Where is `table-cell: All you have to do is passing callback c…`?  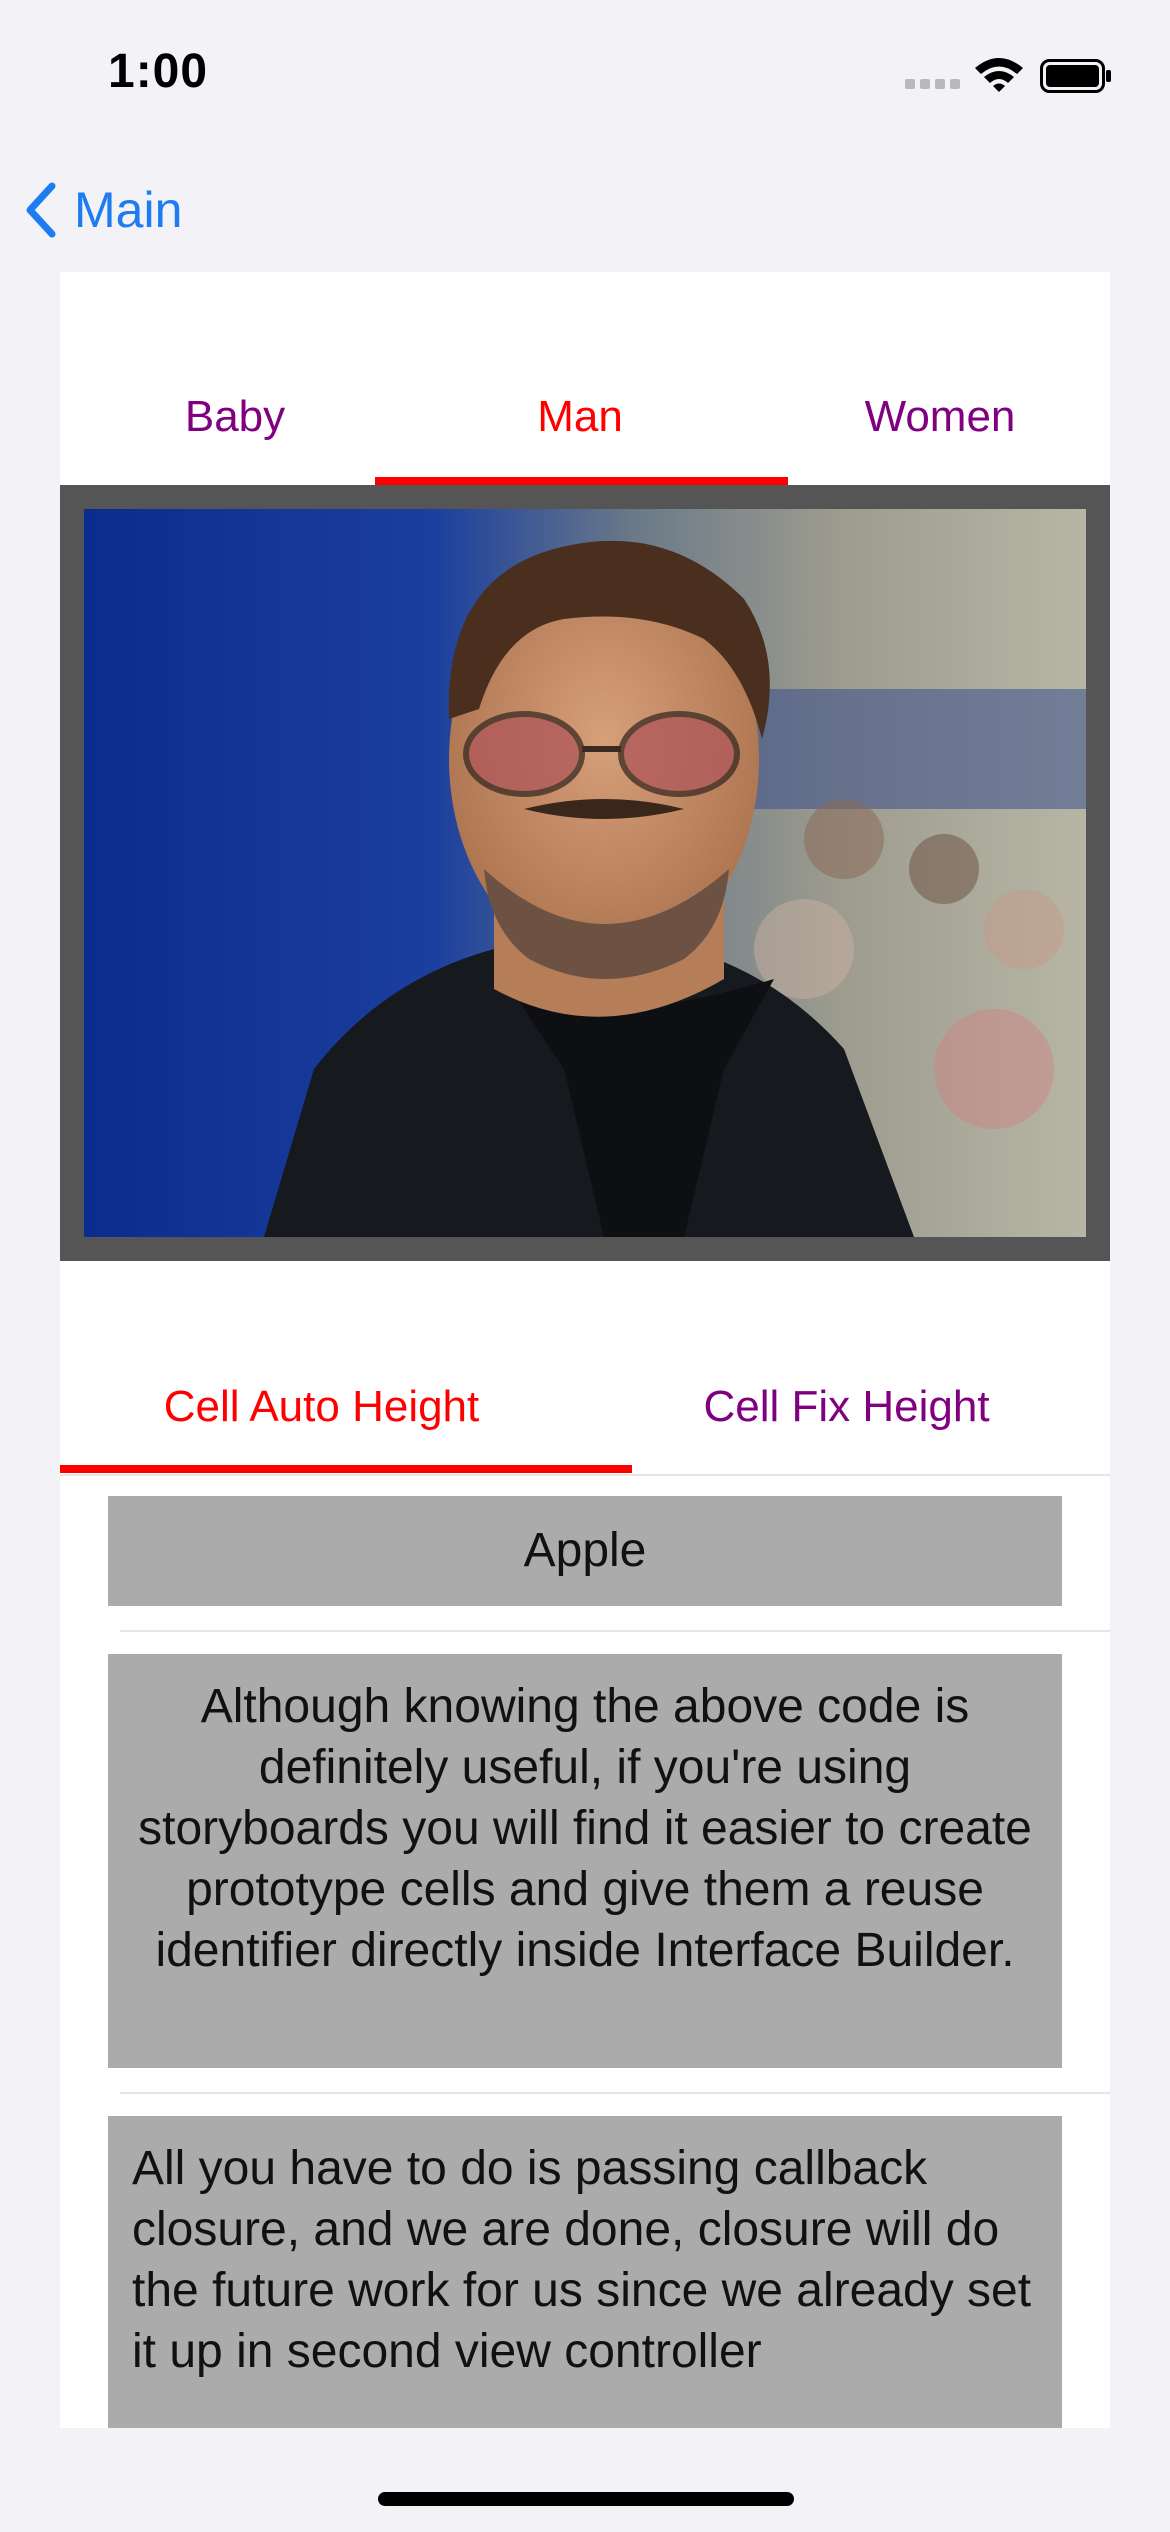
table-cell: All you have to do is passing callback c… is located at coordinates (585, 2272).